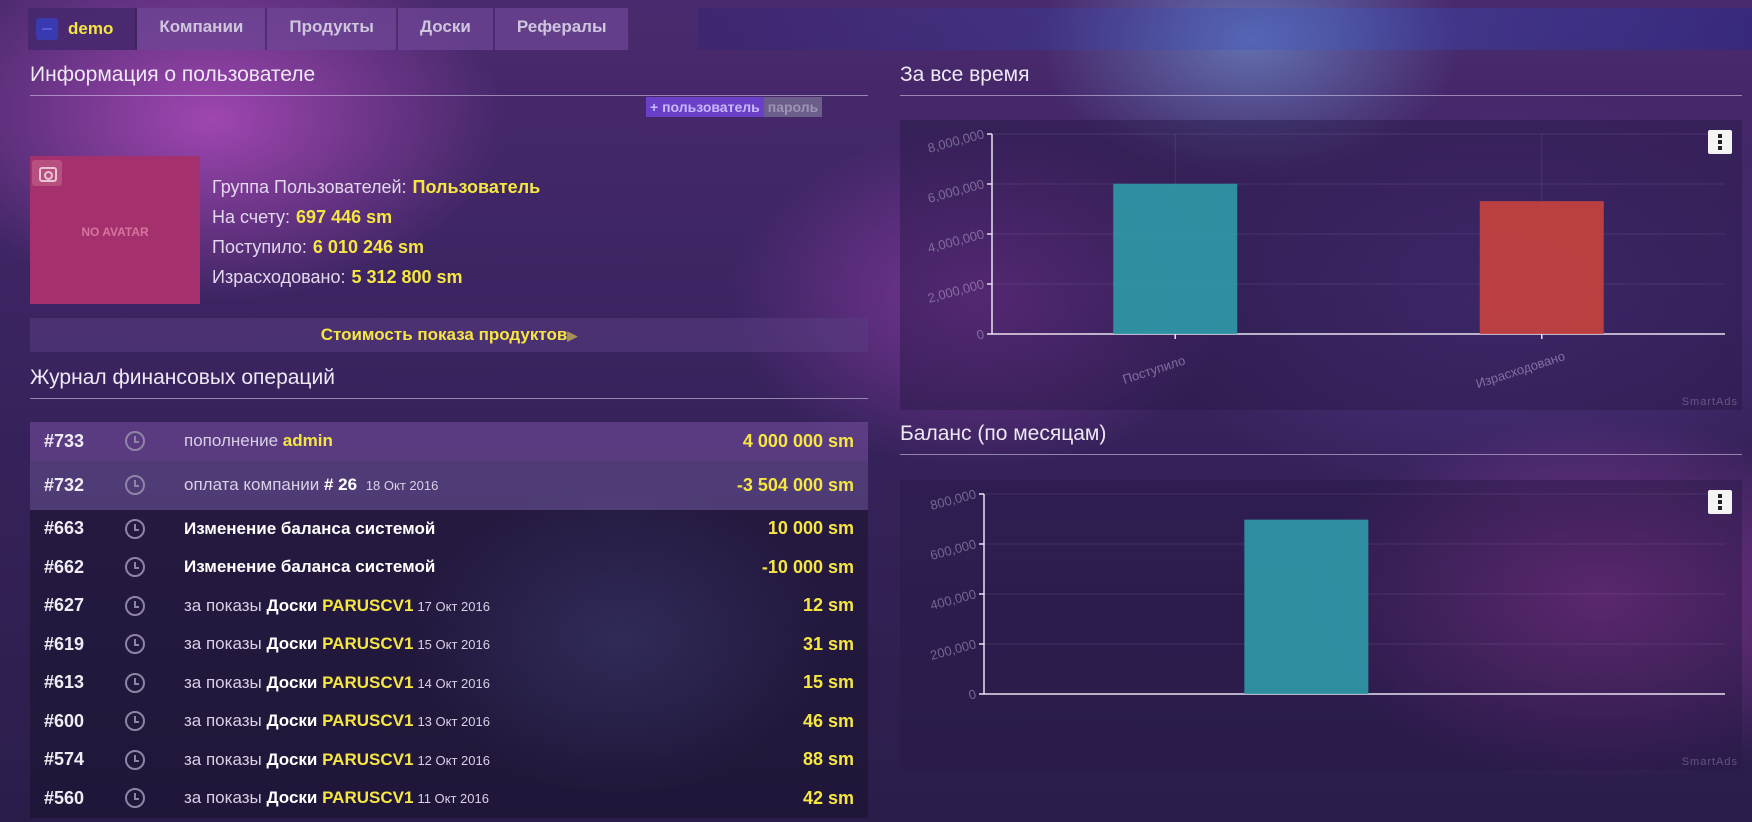 The width and height of the screenshot is (1752, 822). What do you see at coordinates (453, 722) in the screenshot?
I see `row-date: 13 Окт 2016` at bounding box center [453, 722].